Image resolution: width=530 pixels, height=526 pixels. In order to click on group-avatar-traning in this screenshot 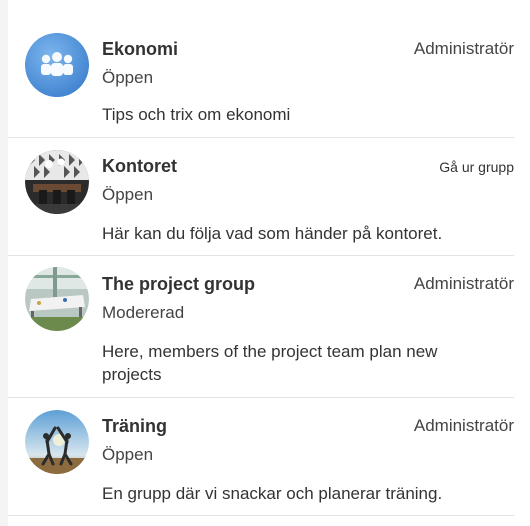, I will do `click(57, 442)`.